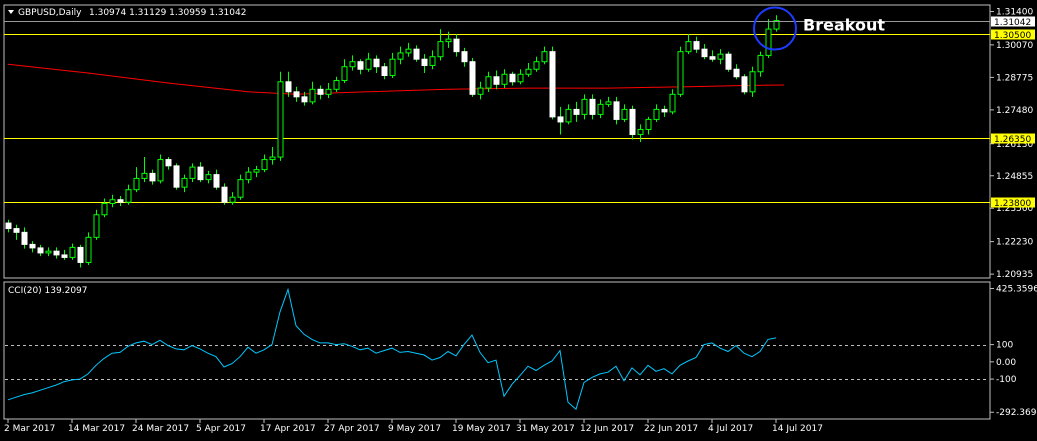  I want to click on time-tick-label: 22 Jun 2017, so click(671, 429).